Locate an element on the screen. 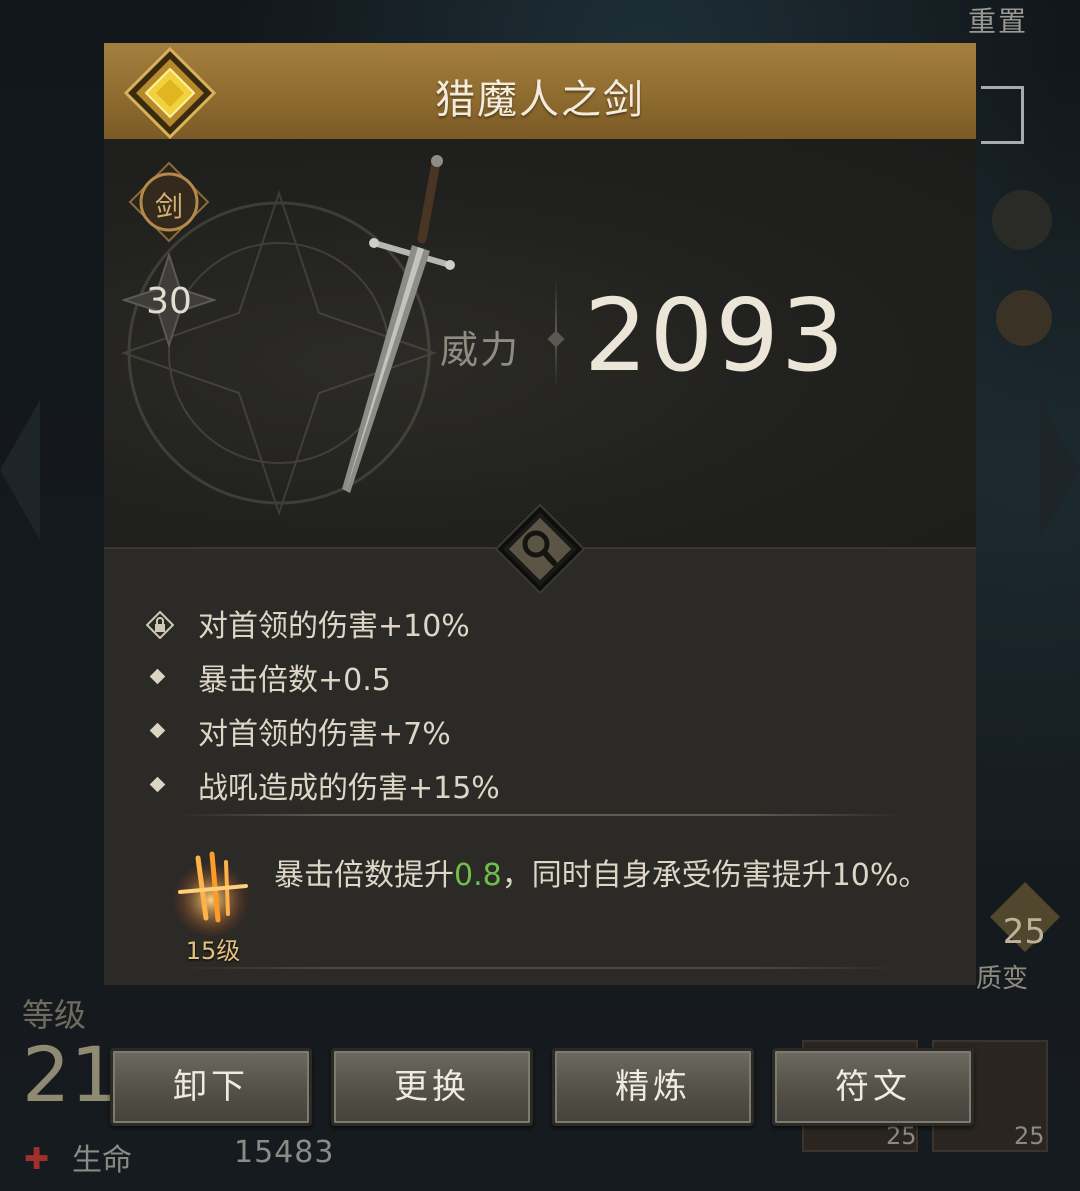 Image resolution: width=1080 pixels, height=1191 pixels. sword-item-icon is located at coordinates (398, 324).